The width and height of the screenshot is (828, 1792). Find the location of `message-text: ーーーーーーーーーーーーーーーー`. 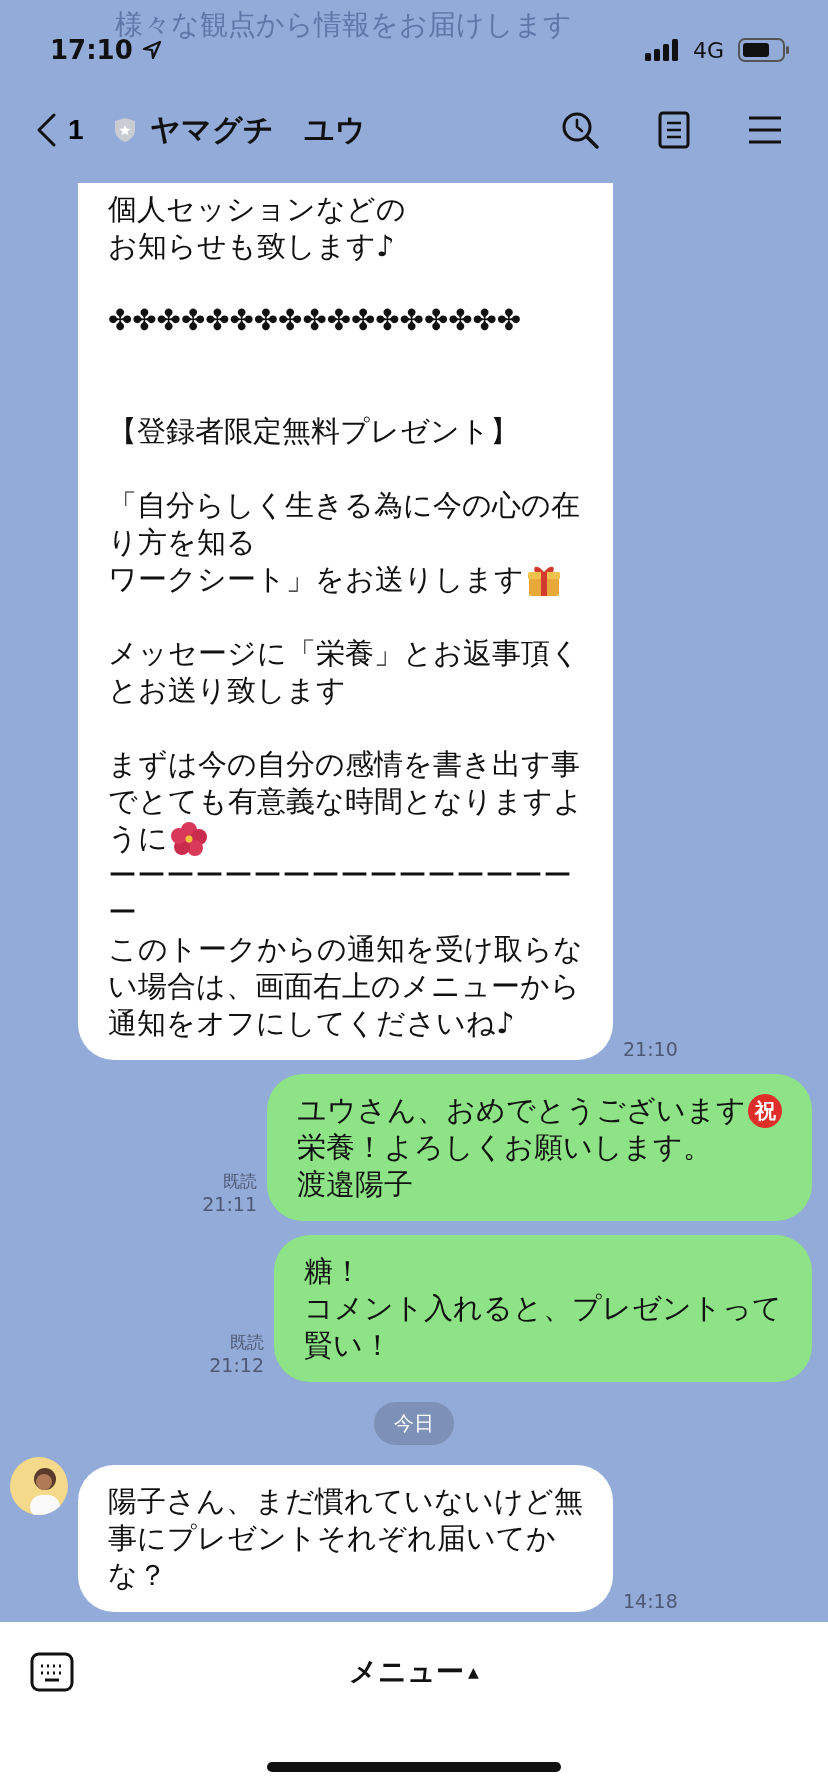

message-text: ーーーーーーーーーーーーーーーー is located at coordinates (340, 875).